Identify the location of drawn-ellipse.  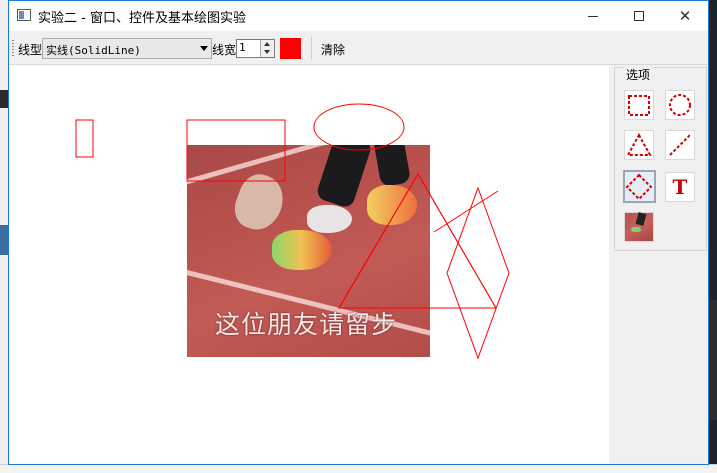
(359, 127).